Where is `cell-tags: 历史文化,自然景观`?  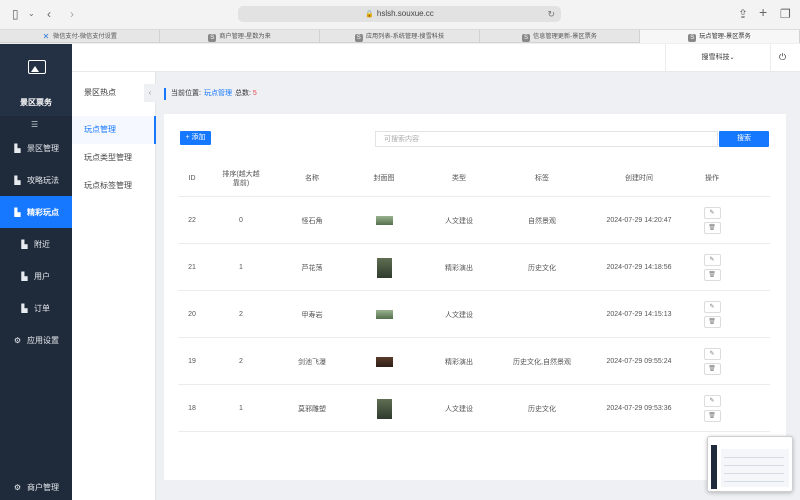 cell-tags: 历史文化,自然景观 is located at coordinates (542, 362).